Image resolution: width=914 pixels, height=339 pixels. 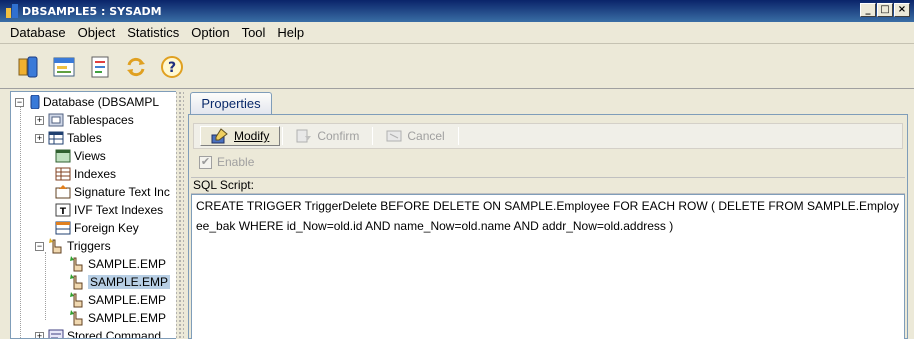 I want to click on cancel-icon, so click(x=394, y=136).